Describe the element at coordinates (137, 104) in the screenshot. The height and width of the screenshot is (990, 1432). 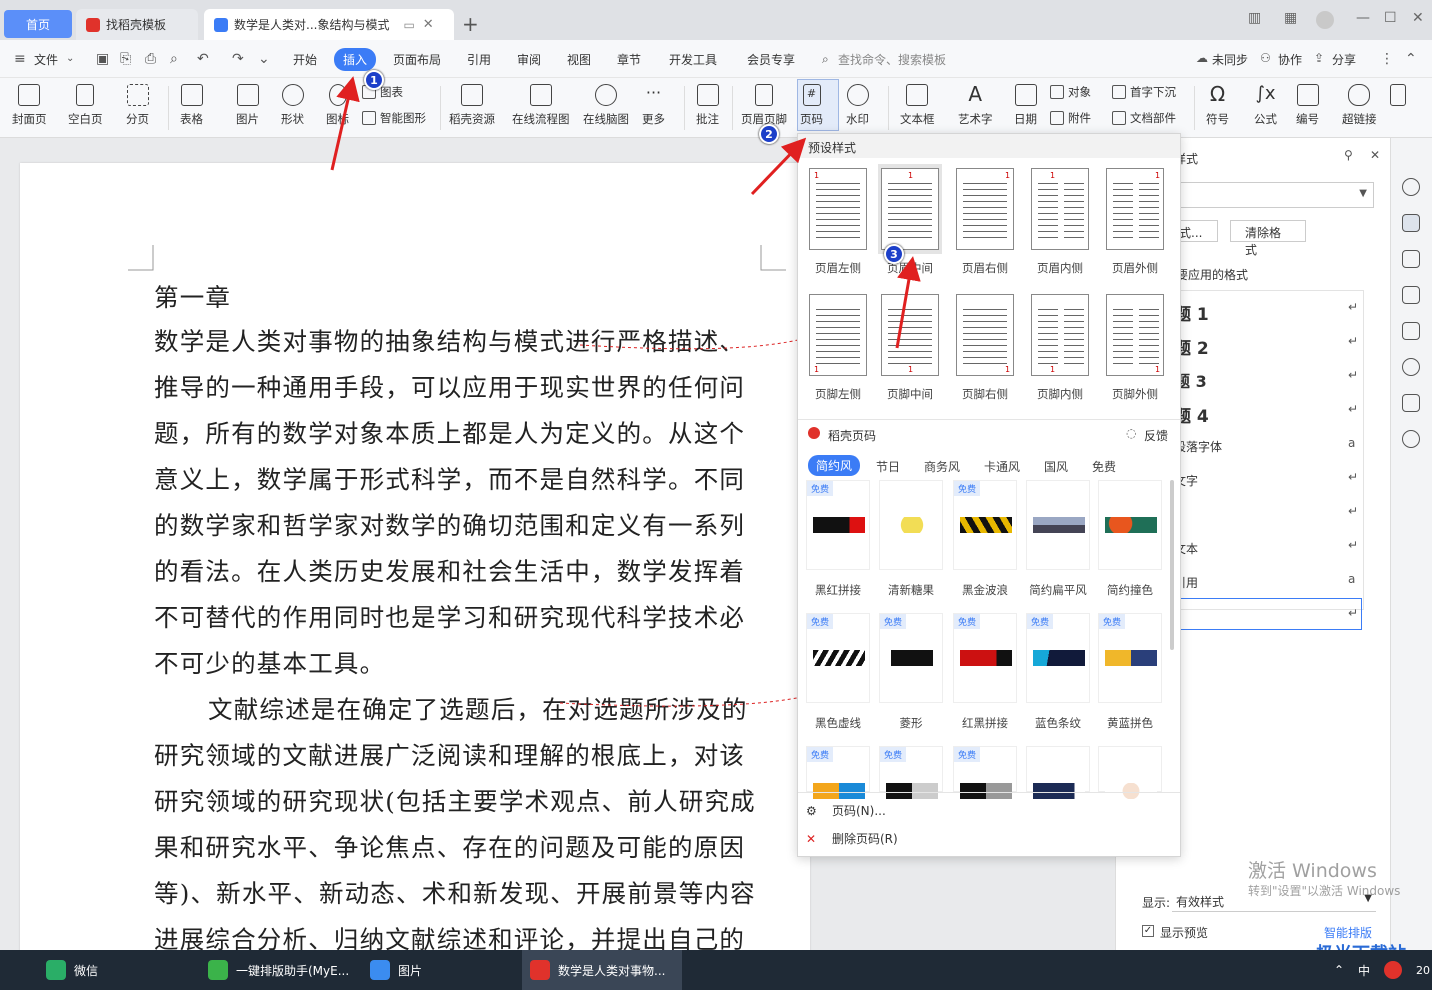
I see `page-break-button: 分页` at that location.